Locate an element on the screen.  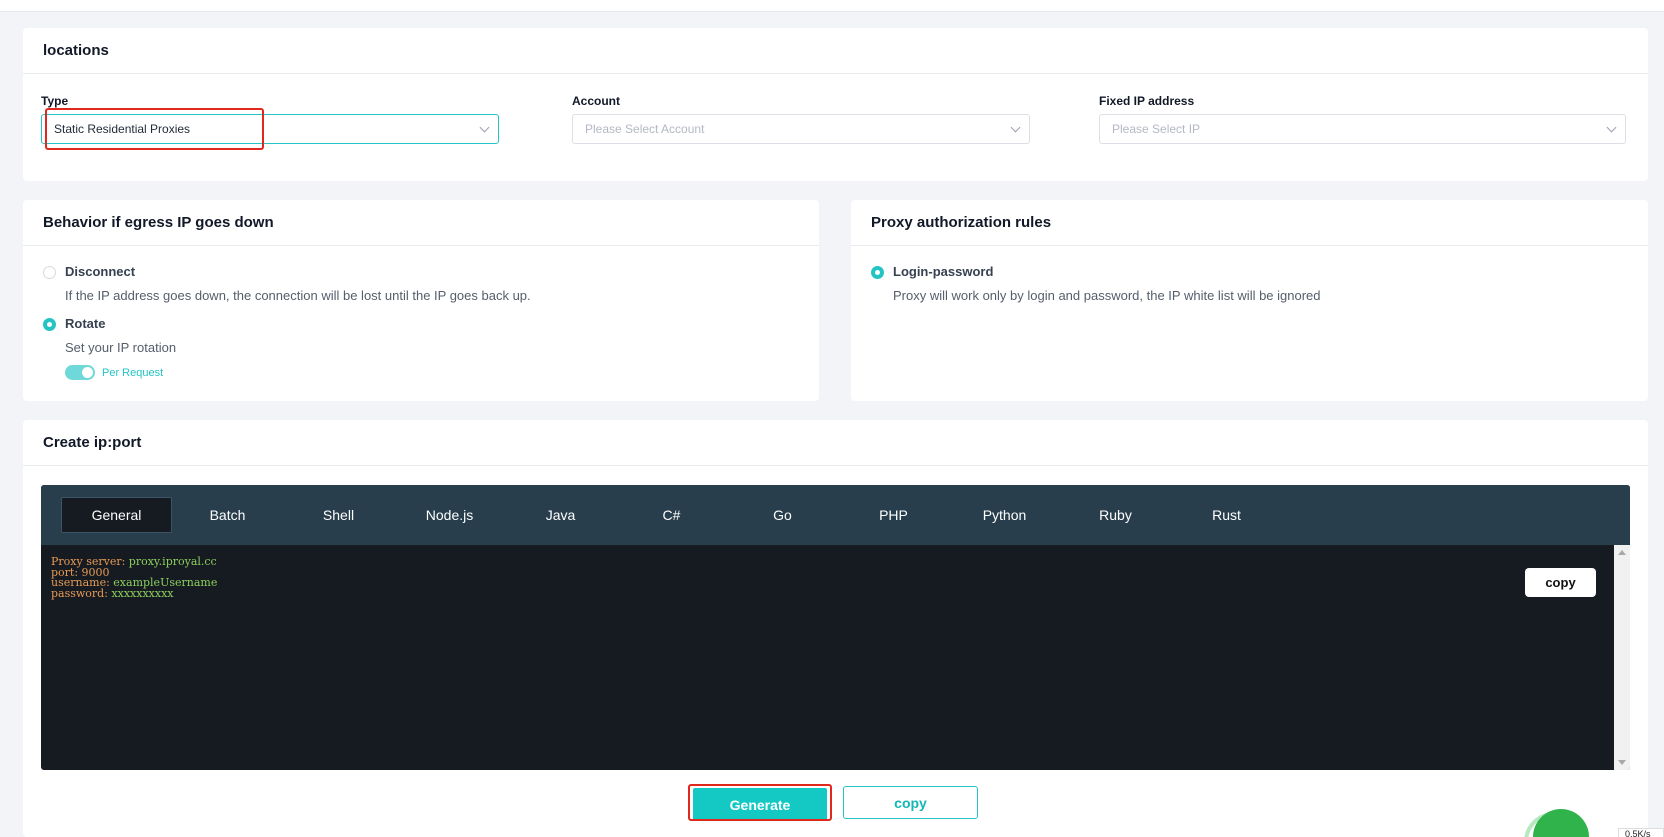
tab-php: PHP is located at coordinates (893, 515).